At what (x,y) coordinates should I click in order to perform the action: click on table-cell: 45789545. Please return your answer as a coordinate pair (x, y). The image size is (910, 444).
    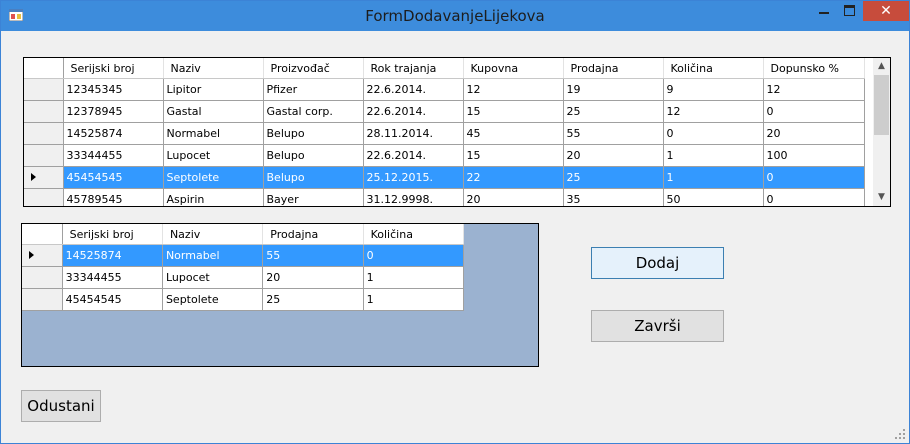
    Looking at the image, I should click on (113, 197).